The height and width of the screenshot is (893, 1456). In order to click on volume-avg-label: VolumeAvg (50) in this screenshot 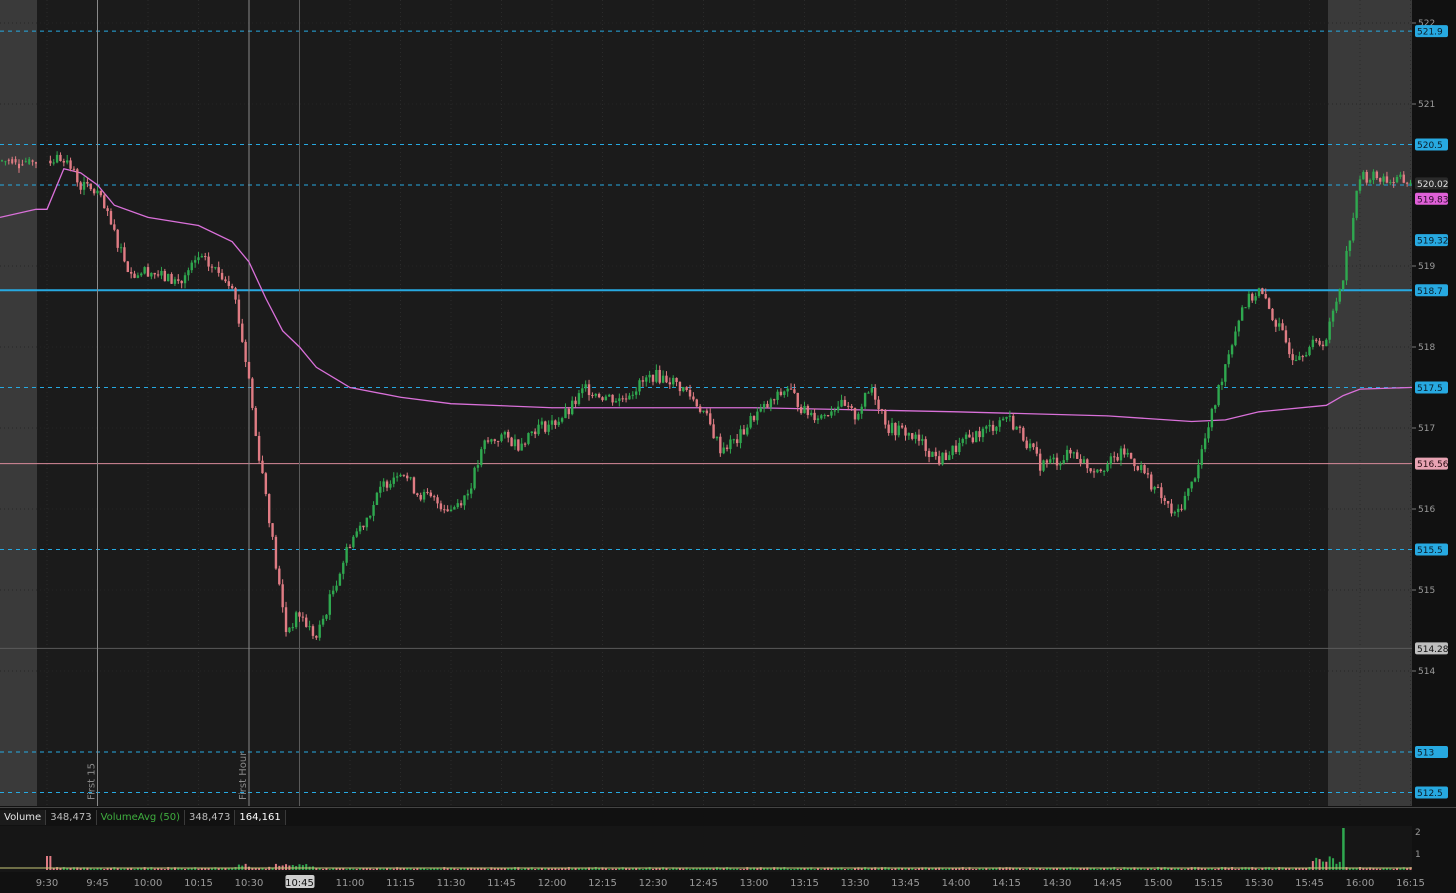, I will do `click(141, 817)`.